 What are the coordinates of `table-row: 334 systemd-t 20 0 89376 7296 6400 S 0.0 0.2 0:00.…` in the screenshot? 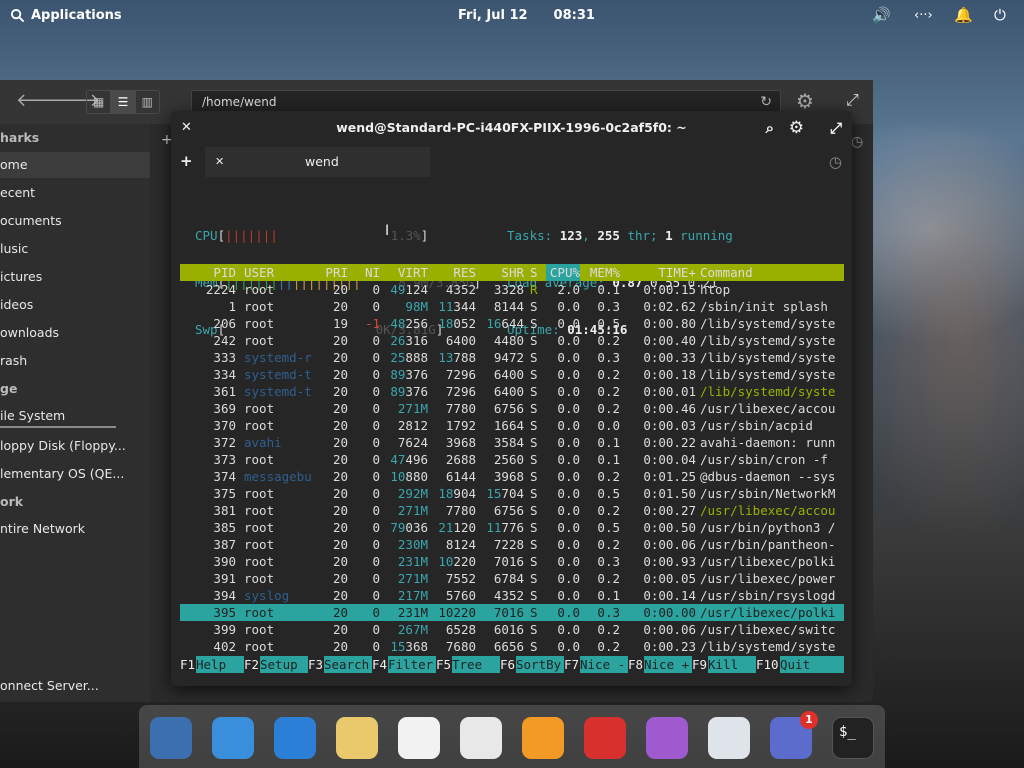 It's located at (512, 374).